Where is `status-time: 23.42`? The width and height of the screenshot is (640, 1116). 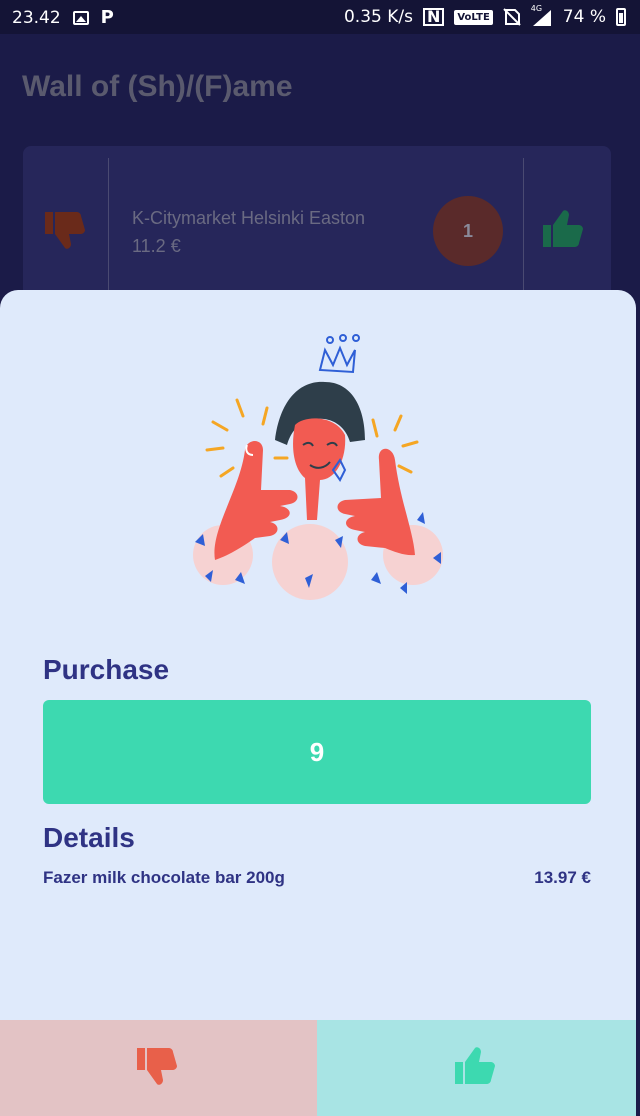 status-time: 23.42 is located at coordinates (36, 17).